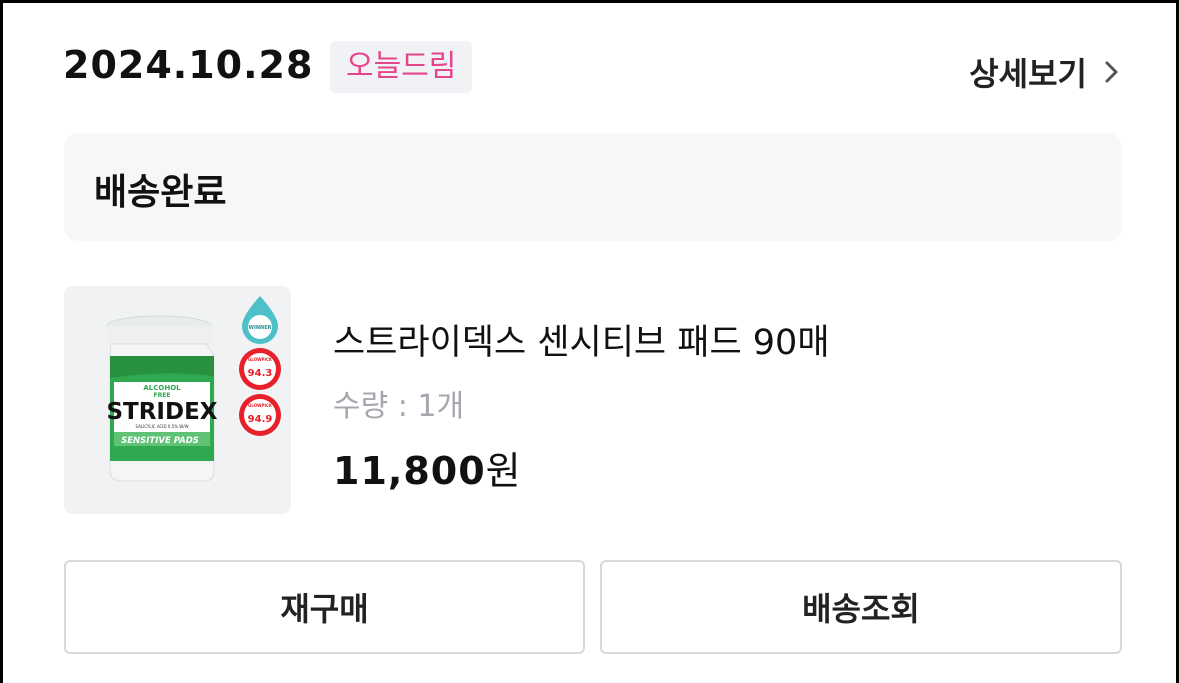 This screenshot has height=683, width=1179. Describe the element at coordinates (260, 373) in the screenshot. I see `image-score-1: 94.3` at that location.